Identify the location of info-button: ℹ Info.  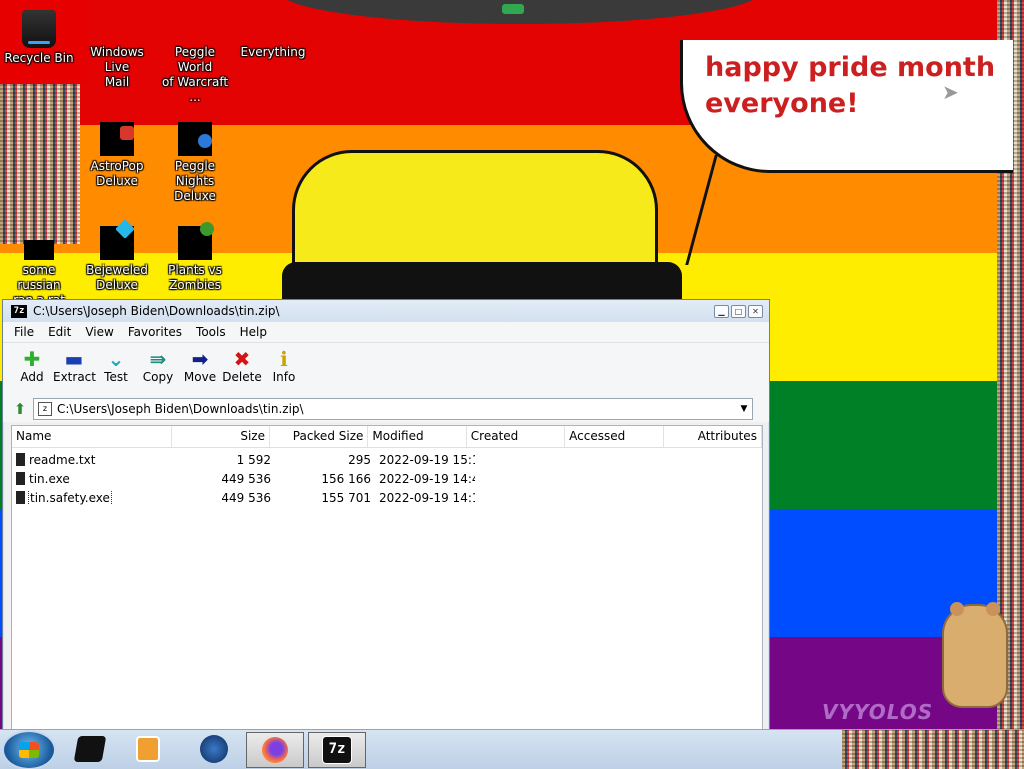
(284, 366).